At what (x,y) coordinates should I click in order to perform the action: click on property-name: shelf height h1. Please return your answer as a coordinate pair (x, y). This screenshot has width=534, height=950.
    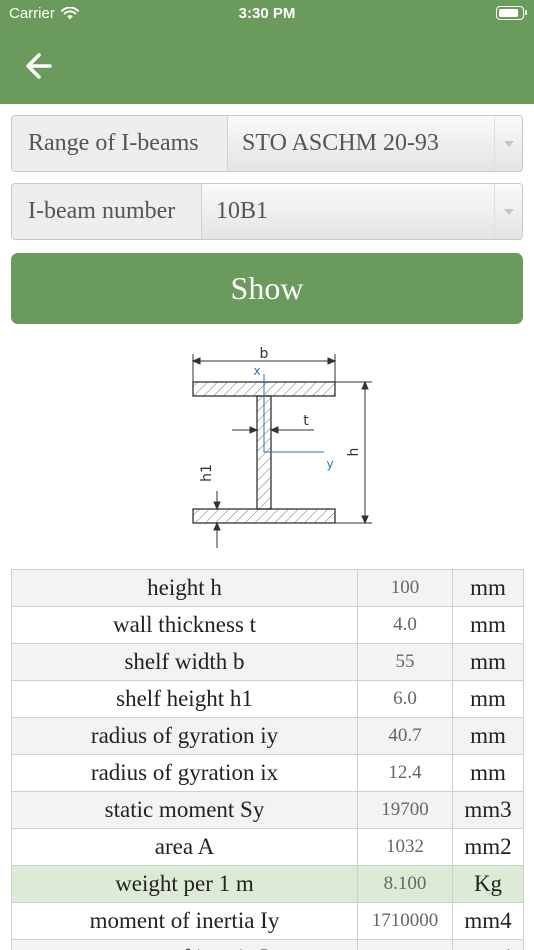
    Looking at the image, I should click on (184, 699).